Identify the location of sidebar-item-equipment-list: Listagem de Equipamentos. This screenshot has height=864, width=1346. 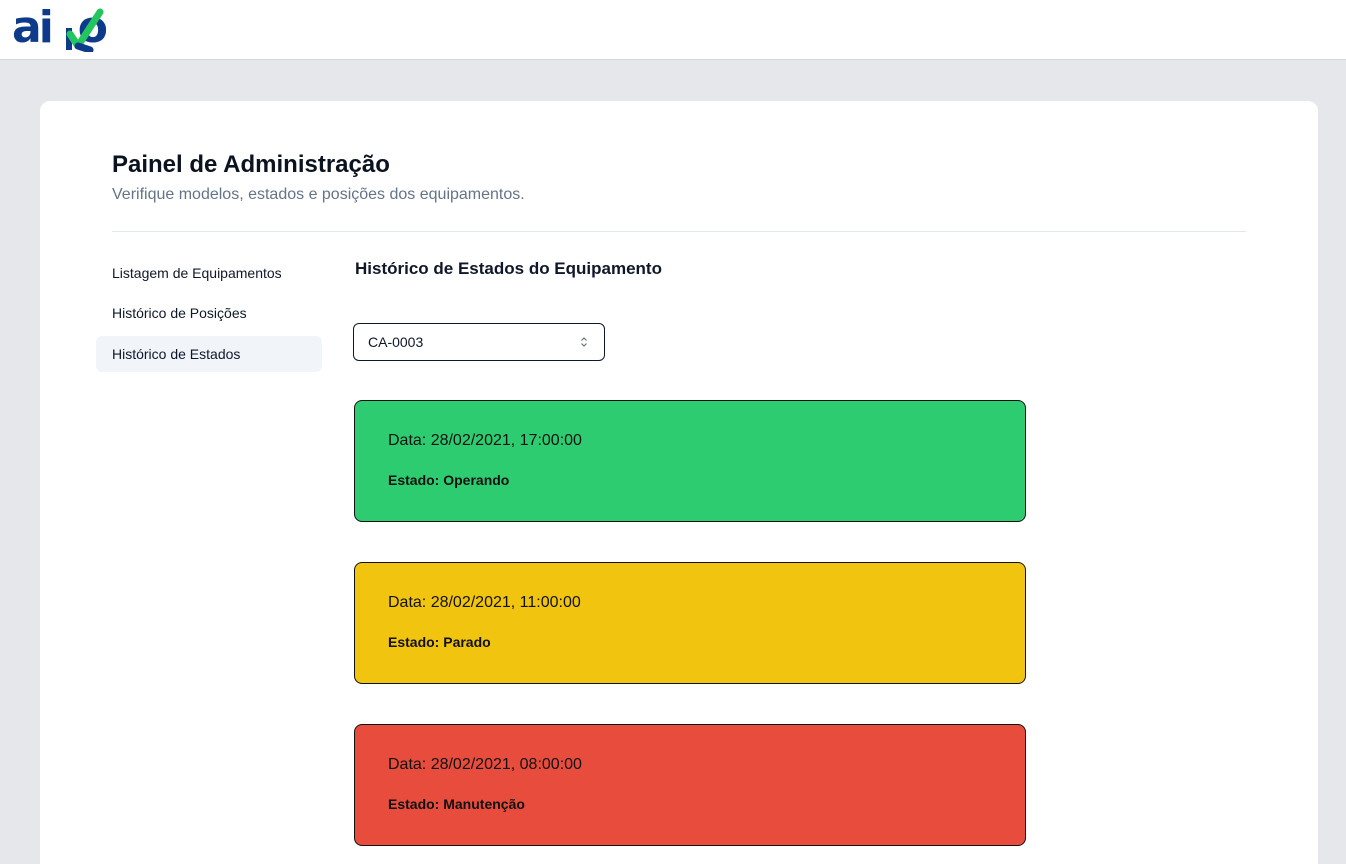
(209, 273).